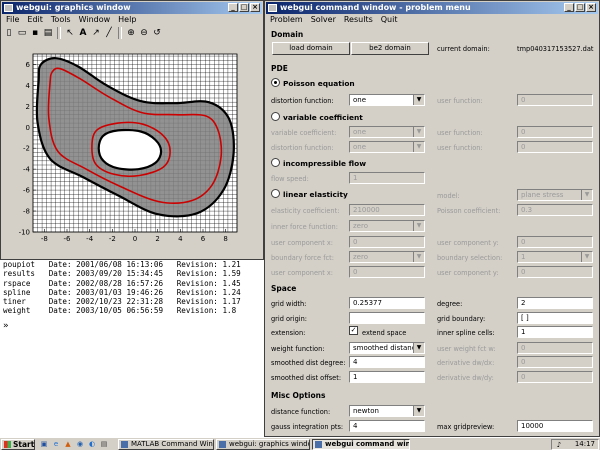 This screenshot has width=600, height=450. I want to click on elasticity-coefficient-field: 210000, so click(387, 210).